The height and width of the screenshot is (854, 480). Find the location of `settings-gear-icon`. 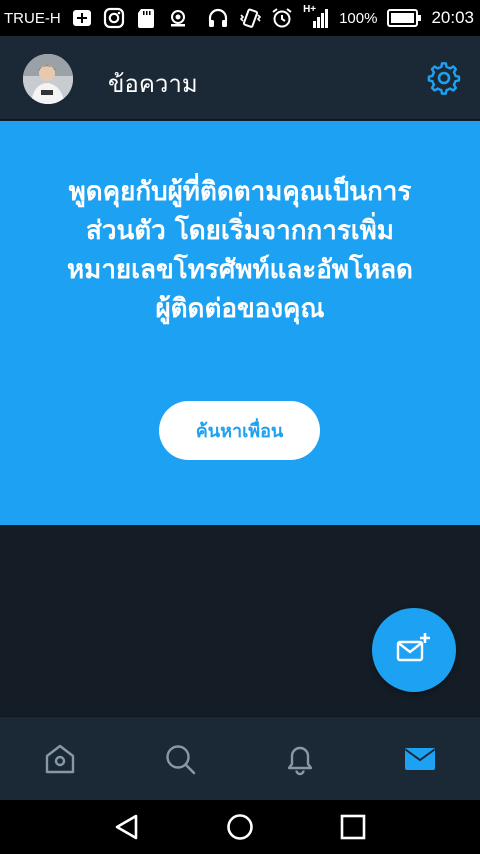

settings-gear-icon is located at coordinates (444, 78).